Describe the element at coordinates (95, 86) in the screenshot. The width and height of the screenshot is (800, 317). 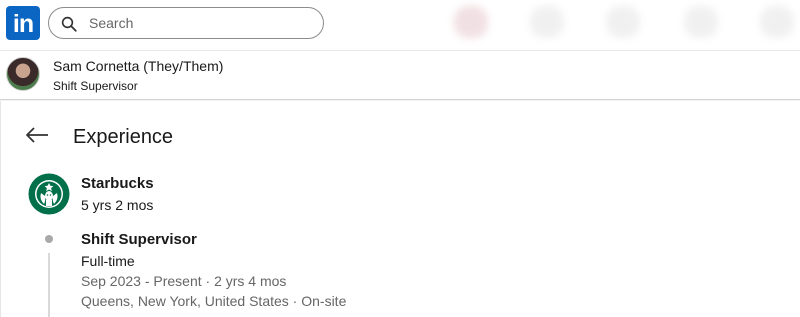
I see `profile-headline: Shift Supervisor` at that location.